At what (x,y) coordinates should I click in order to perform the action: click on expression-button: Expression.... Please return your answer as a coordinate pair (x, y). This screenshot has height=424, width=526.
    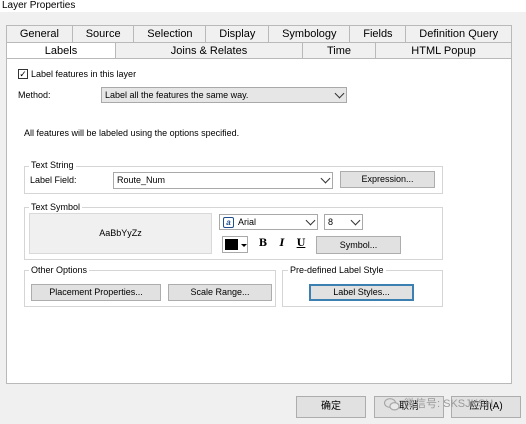
    Looking at the image, I should click on (387, 179).